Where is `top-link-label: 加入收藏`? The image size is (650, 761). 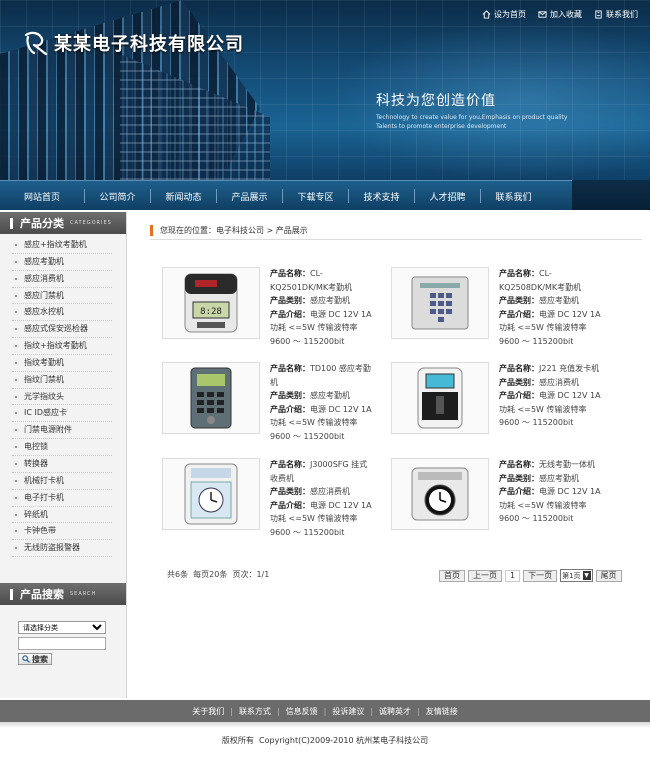 top-link-label: 加入收藏 is located at coordinates (566, 14).